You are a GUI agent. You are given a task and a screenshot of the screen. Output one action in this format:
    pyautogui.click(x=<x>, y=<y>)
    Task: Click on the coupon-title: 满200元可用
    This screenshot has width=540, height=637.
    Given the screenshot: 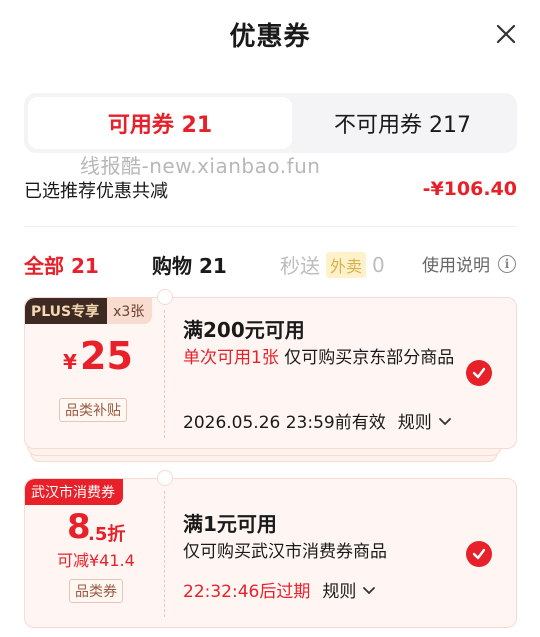 What is the action you would take?
    pyautogui.click(x=244, y=330)
    